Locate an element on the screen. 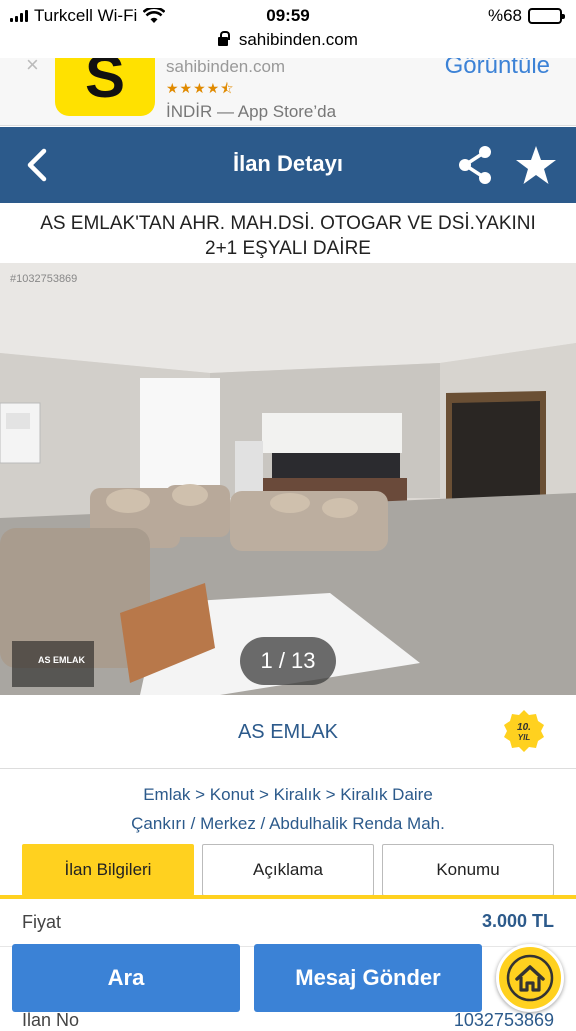 The height and width of the screenshot is (1031, 576). battery-group: %68 is located at coordinates (526, 16).